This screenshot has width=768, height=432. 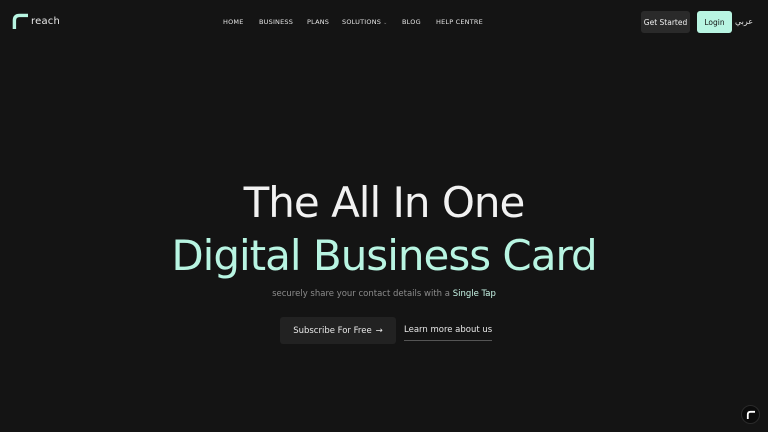 I want to click on arrow-right-icon: →, so click(x=379, y=330).